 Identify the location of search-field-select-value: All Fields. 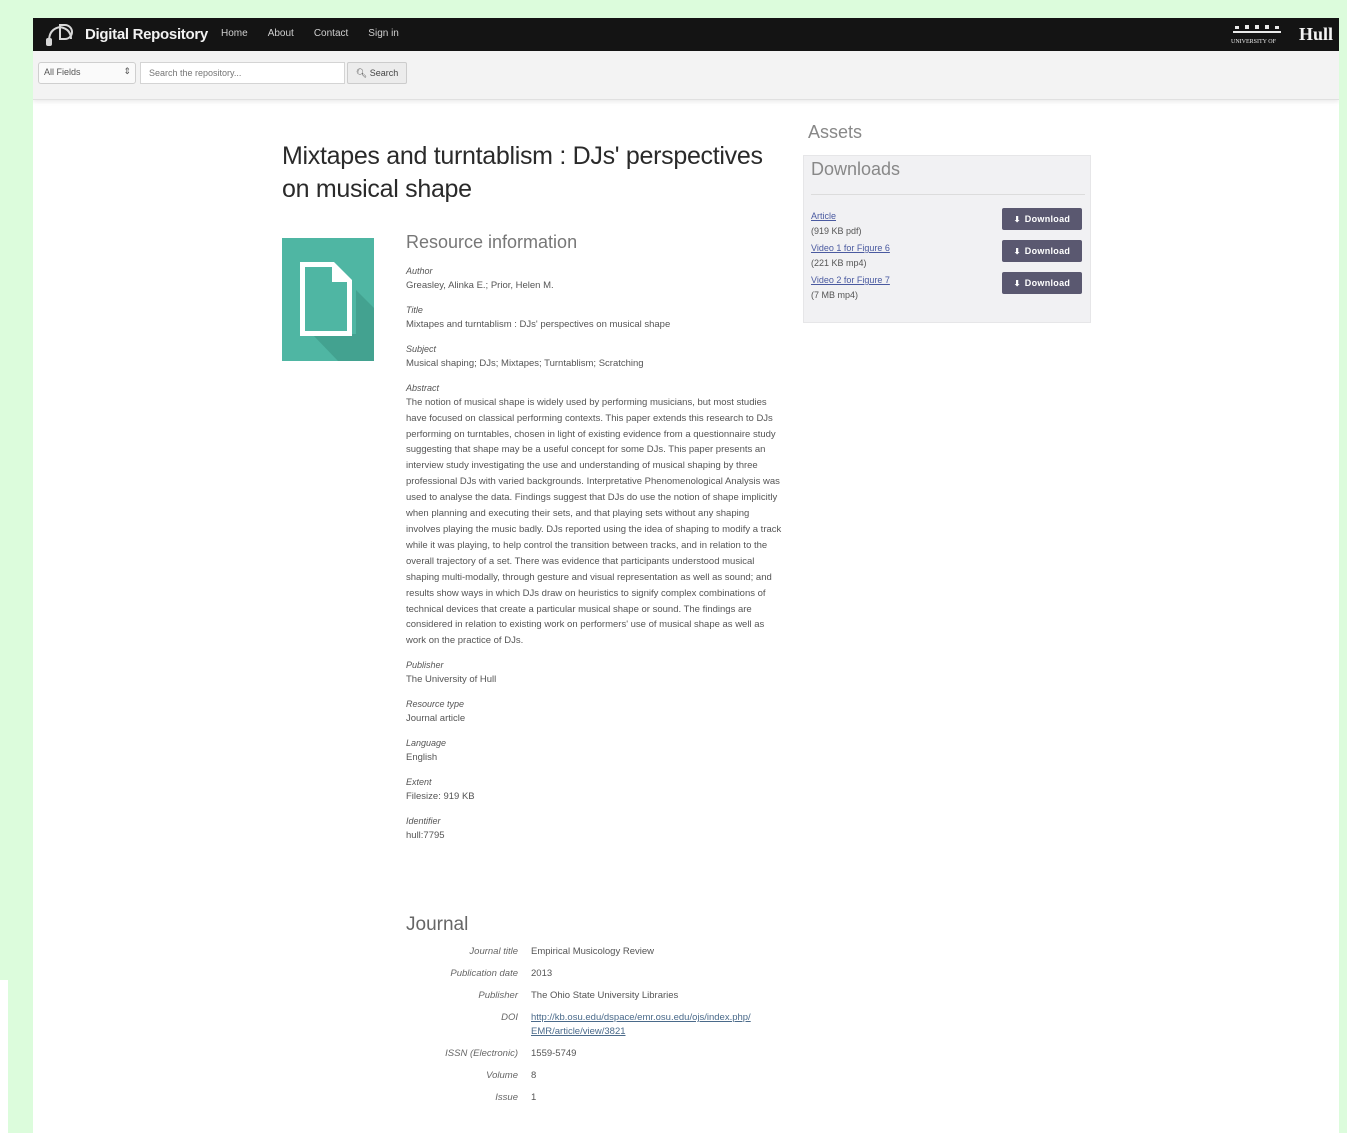
(62, 72).